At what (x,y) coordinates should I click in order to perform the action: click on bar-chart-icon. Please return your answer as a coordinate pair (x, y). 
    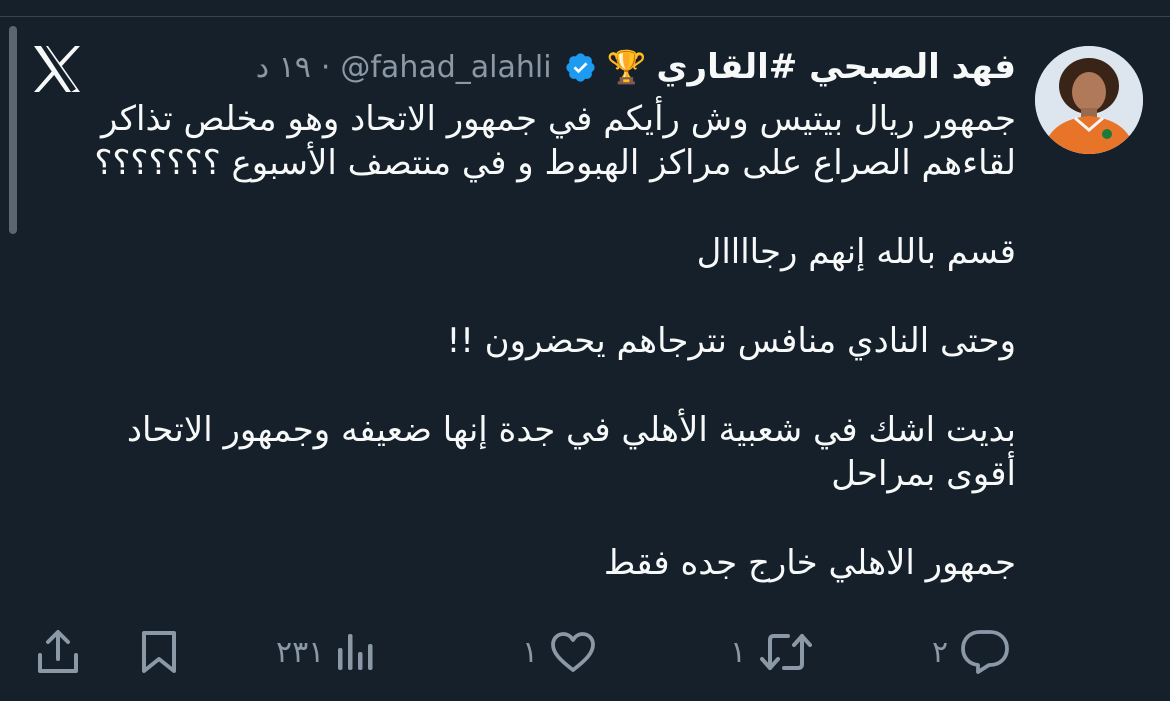
    Looking at the image, I should click on (355, 652).